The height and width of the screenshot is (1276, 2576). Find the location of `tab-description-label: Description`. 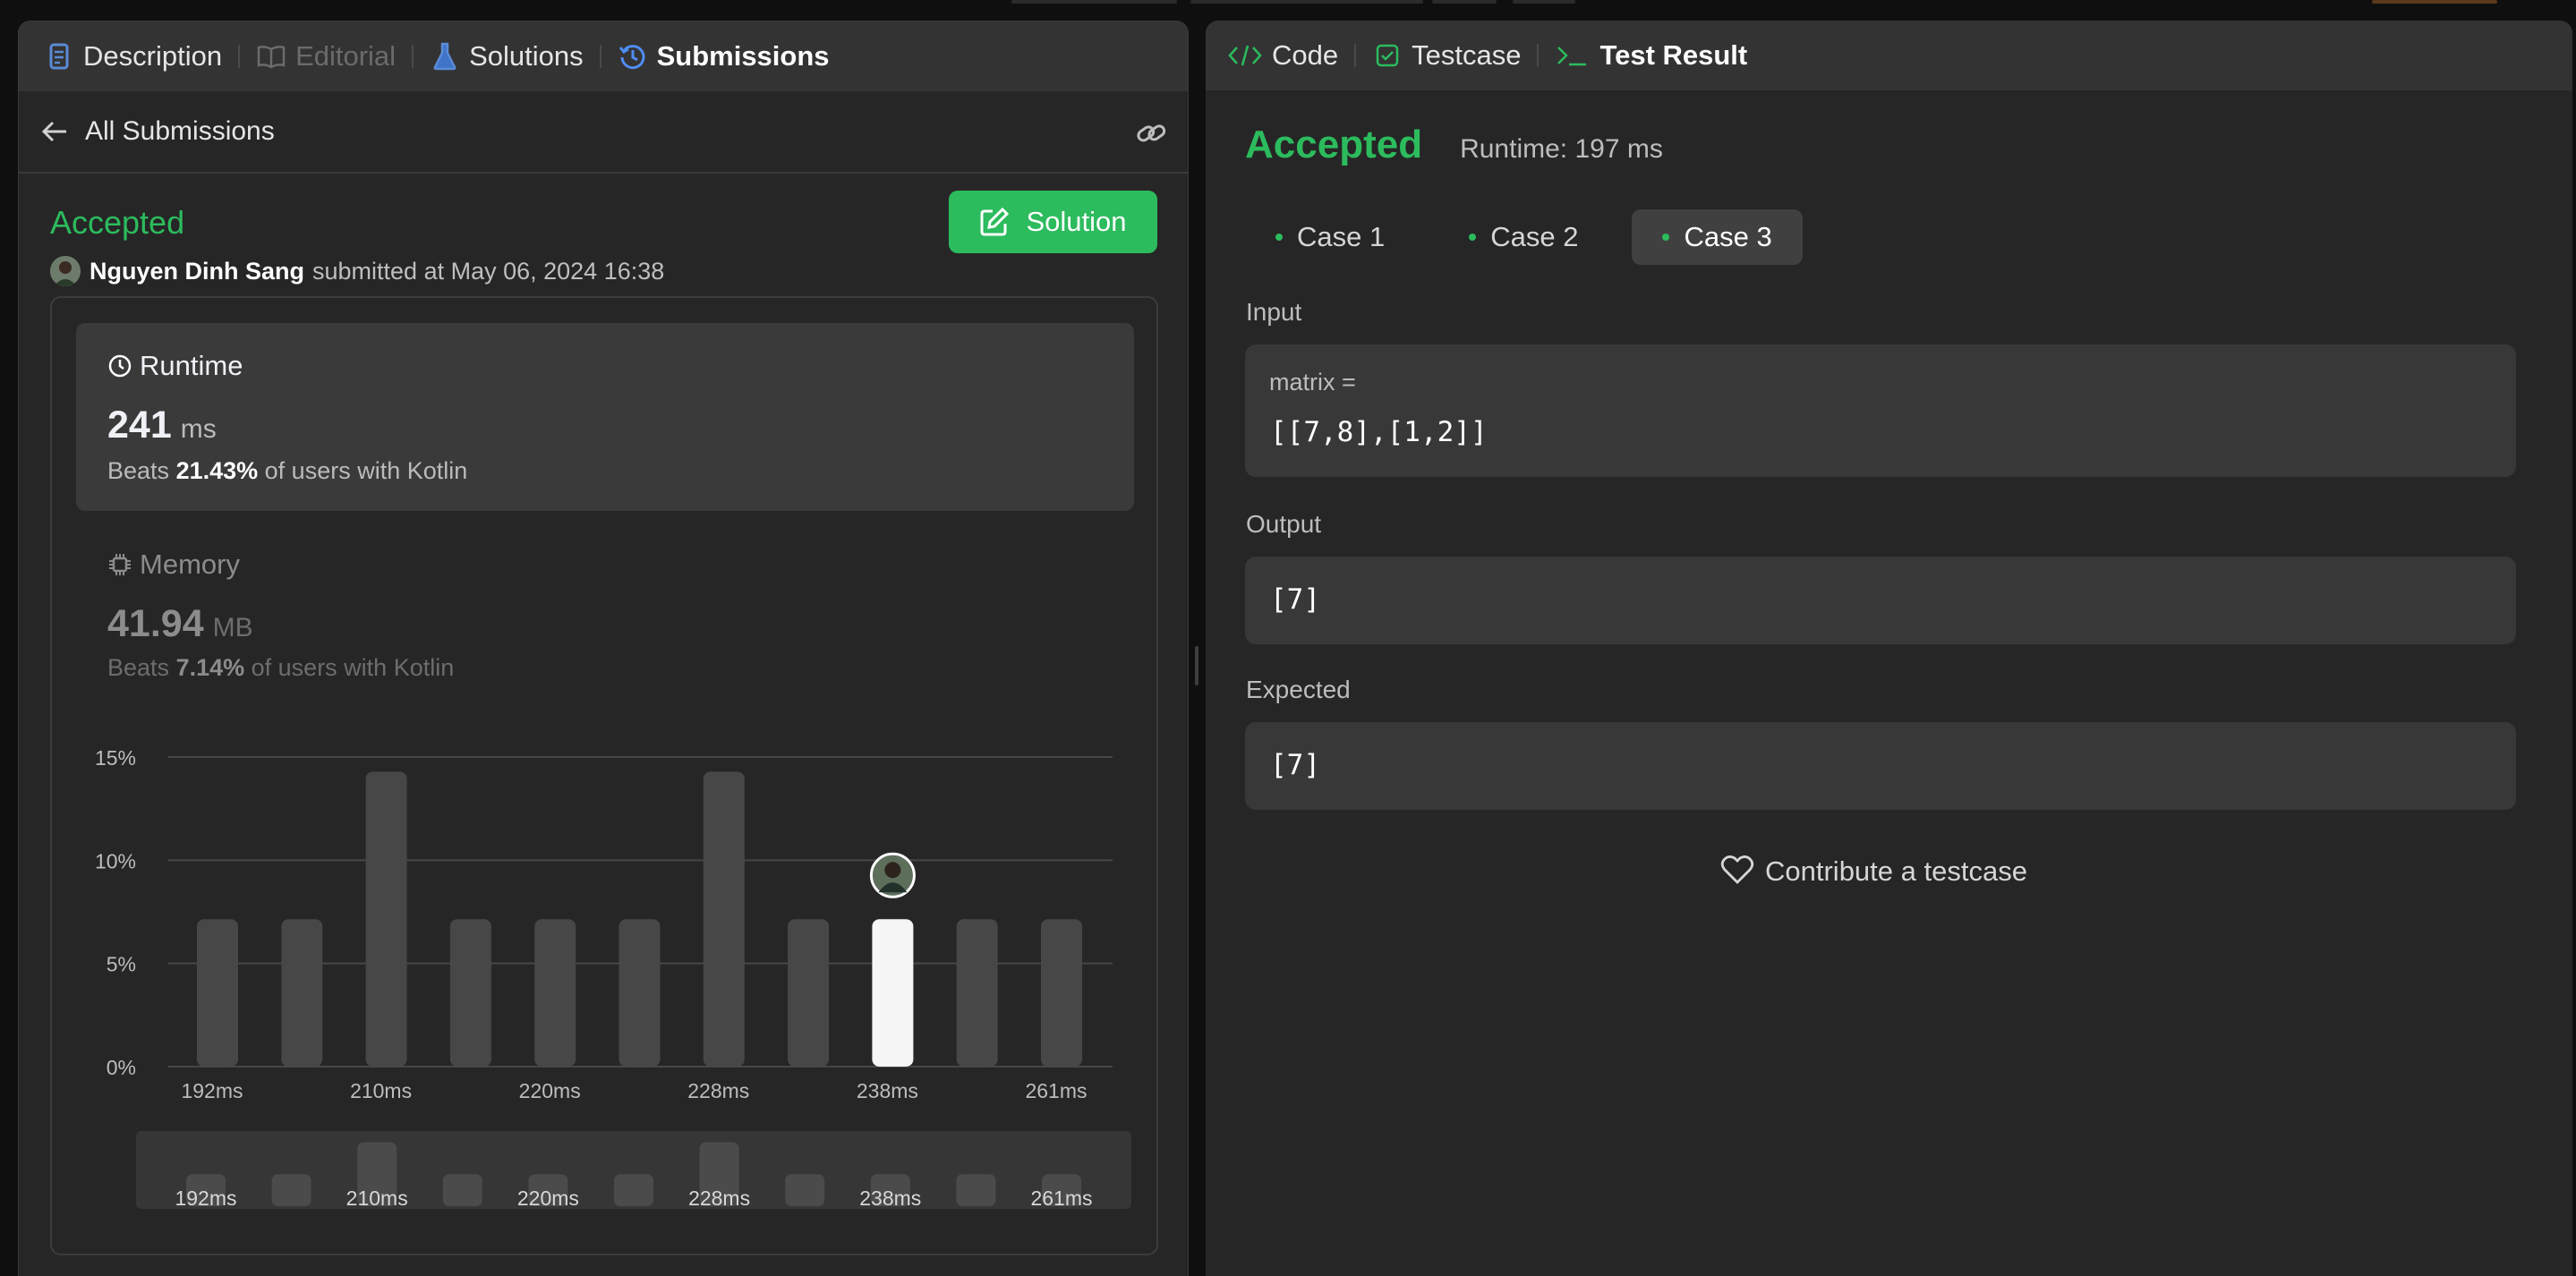

tab-description-label: Description is located at coordinates (153, 56).